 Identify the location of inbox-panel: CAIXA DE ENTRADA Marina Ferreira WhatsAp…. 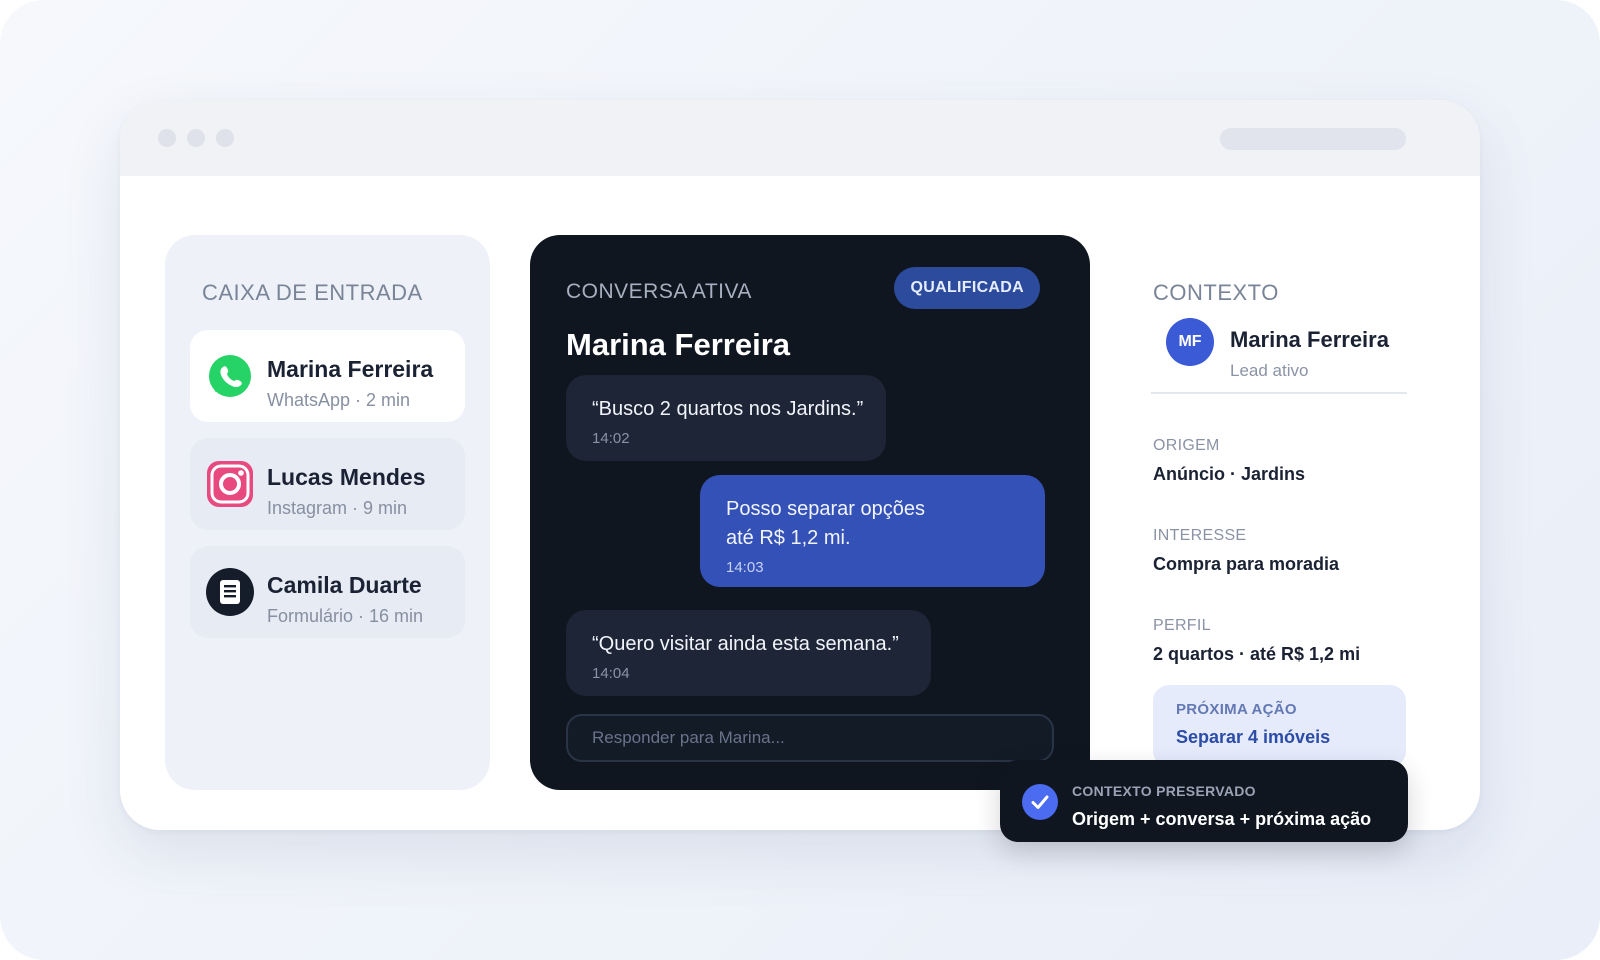
(327, 512).